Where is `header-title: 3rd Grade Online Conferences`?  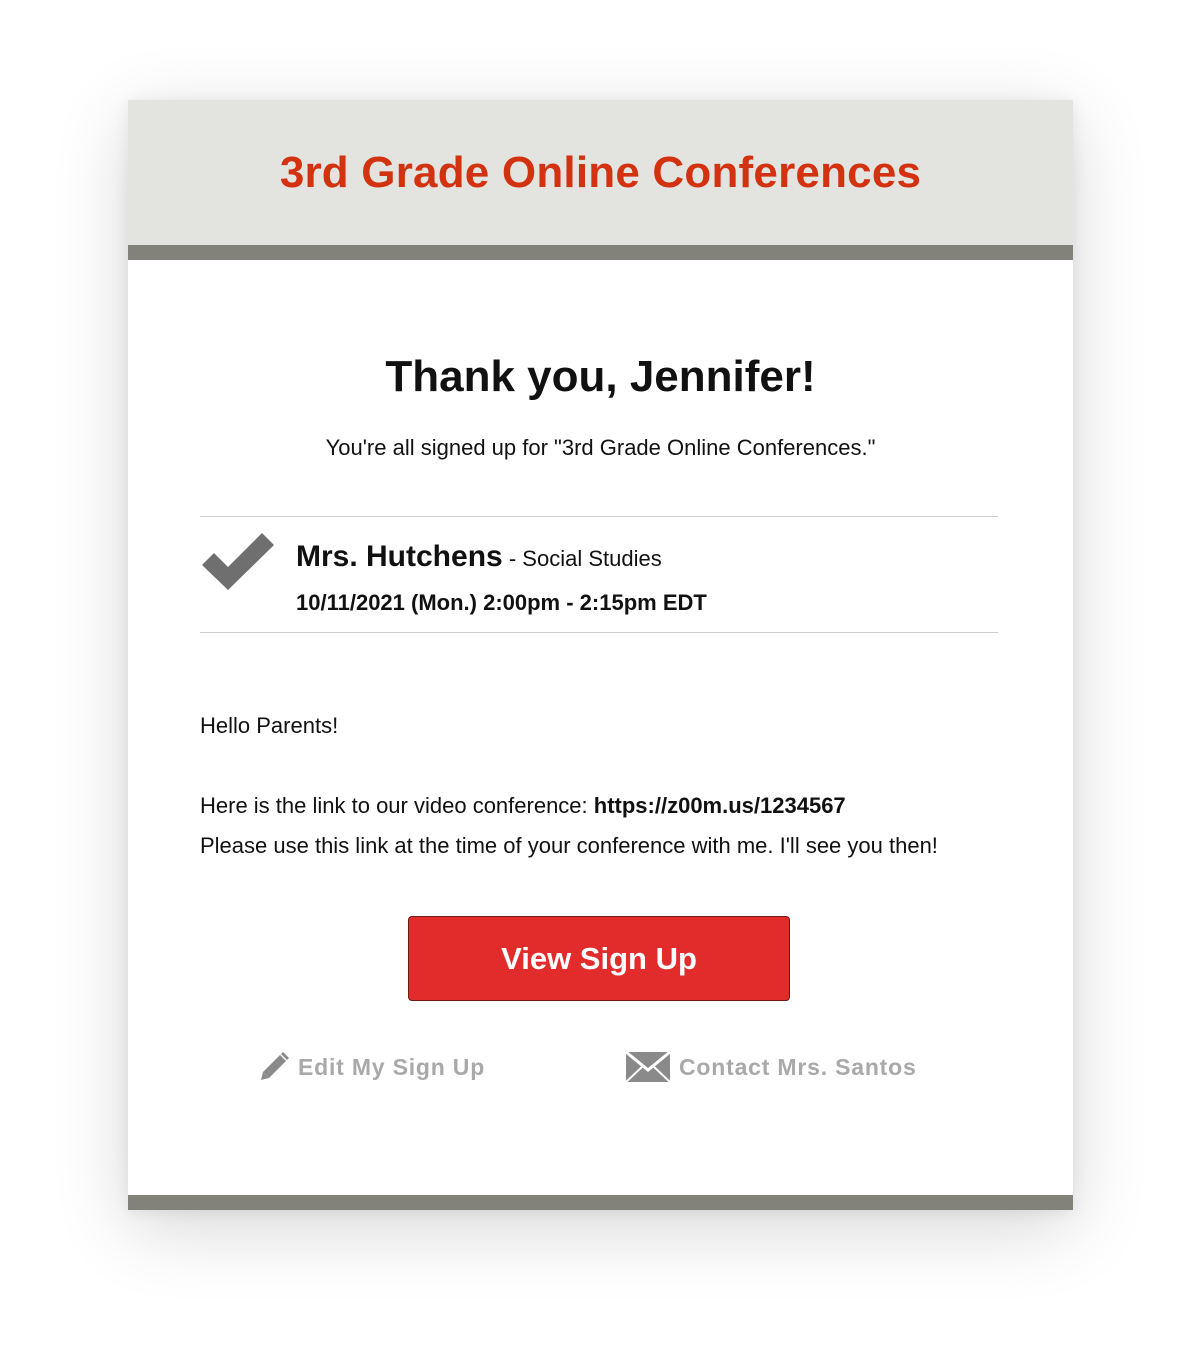 header-title: 3rd Grade Online Conferences is located at coordinates (600, 172).